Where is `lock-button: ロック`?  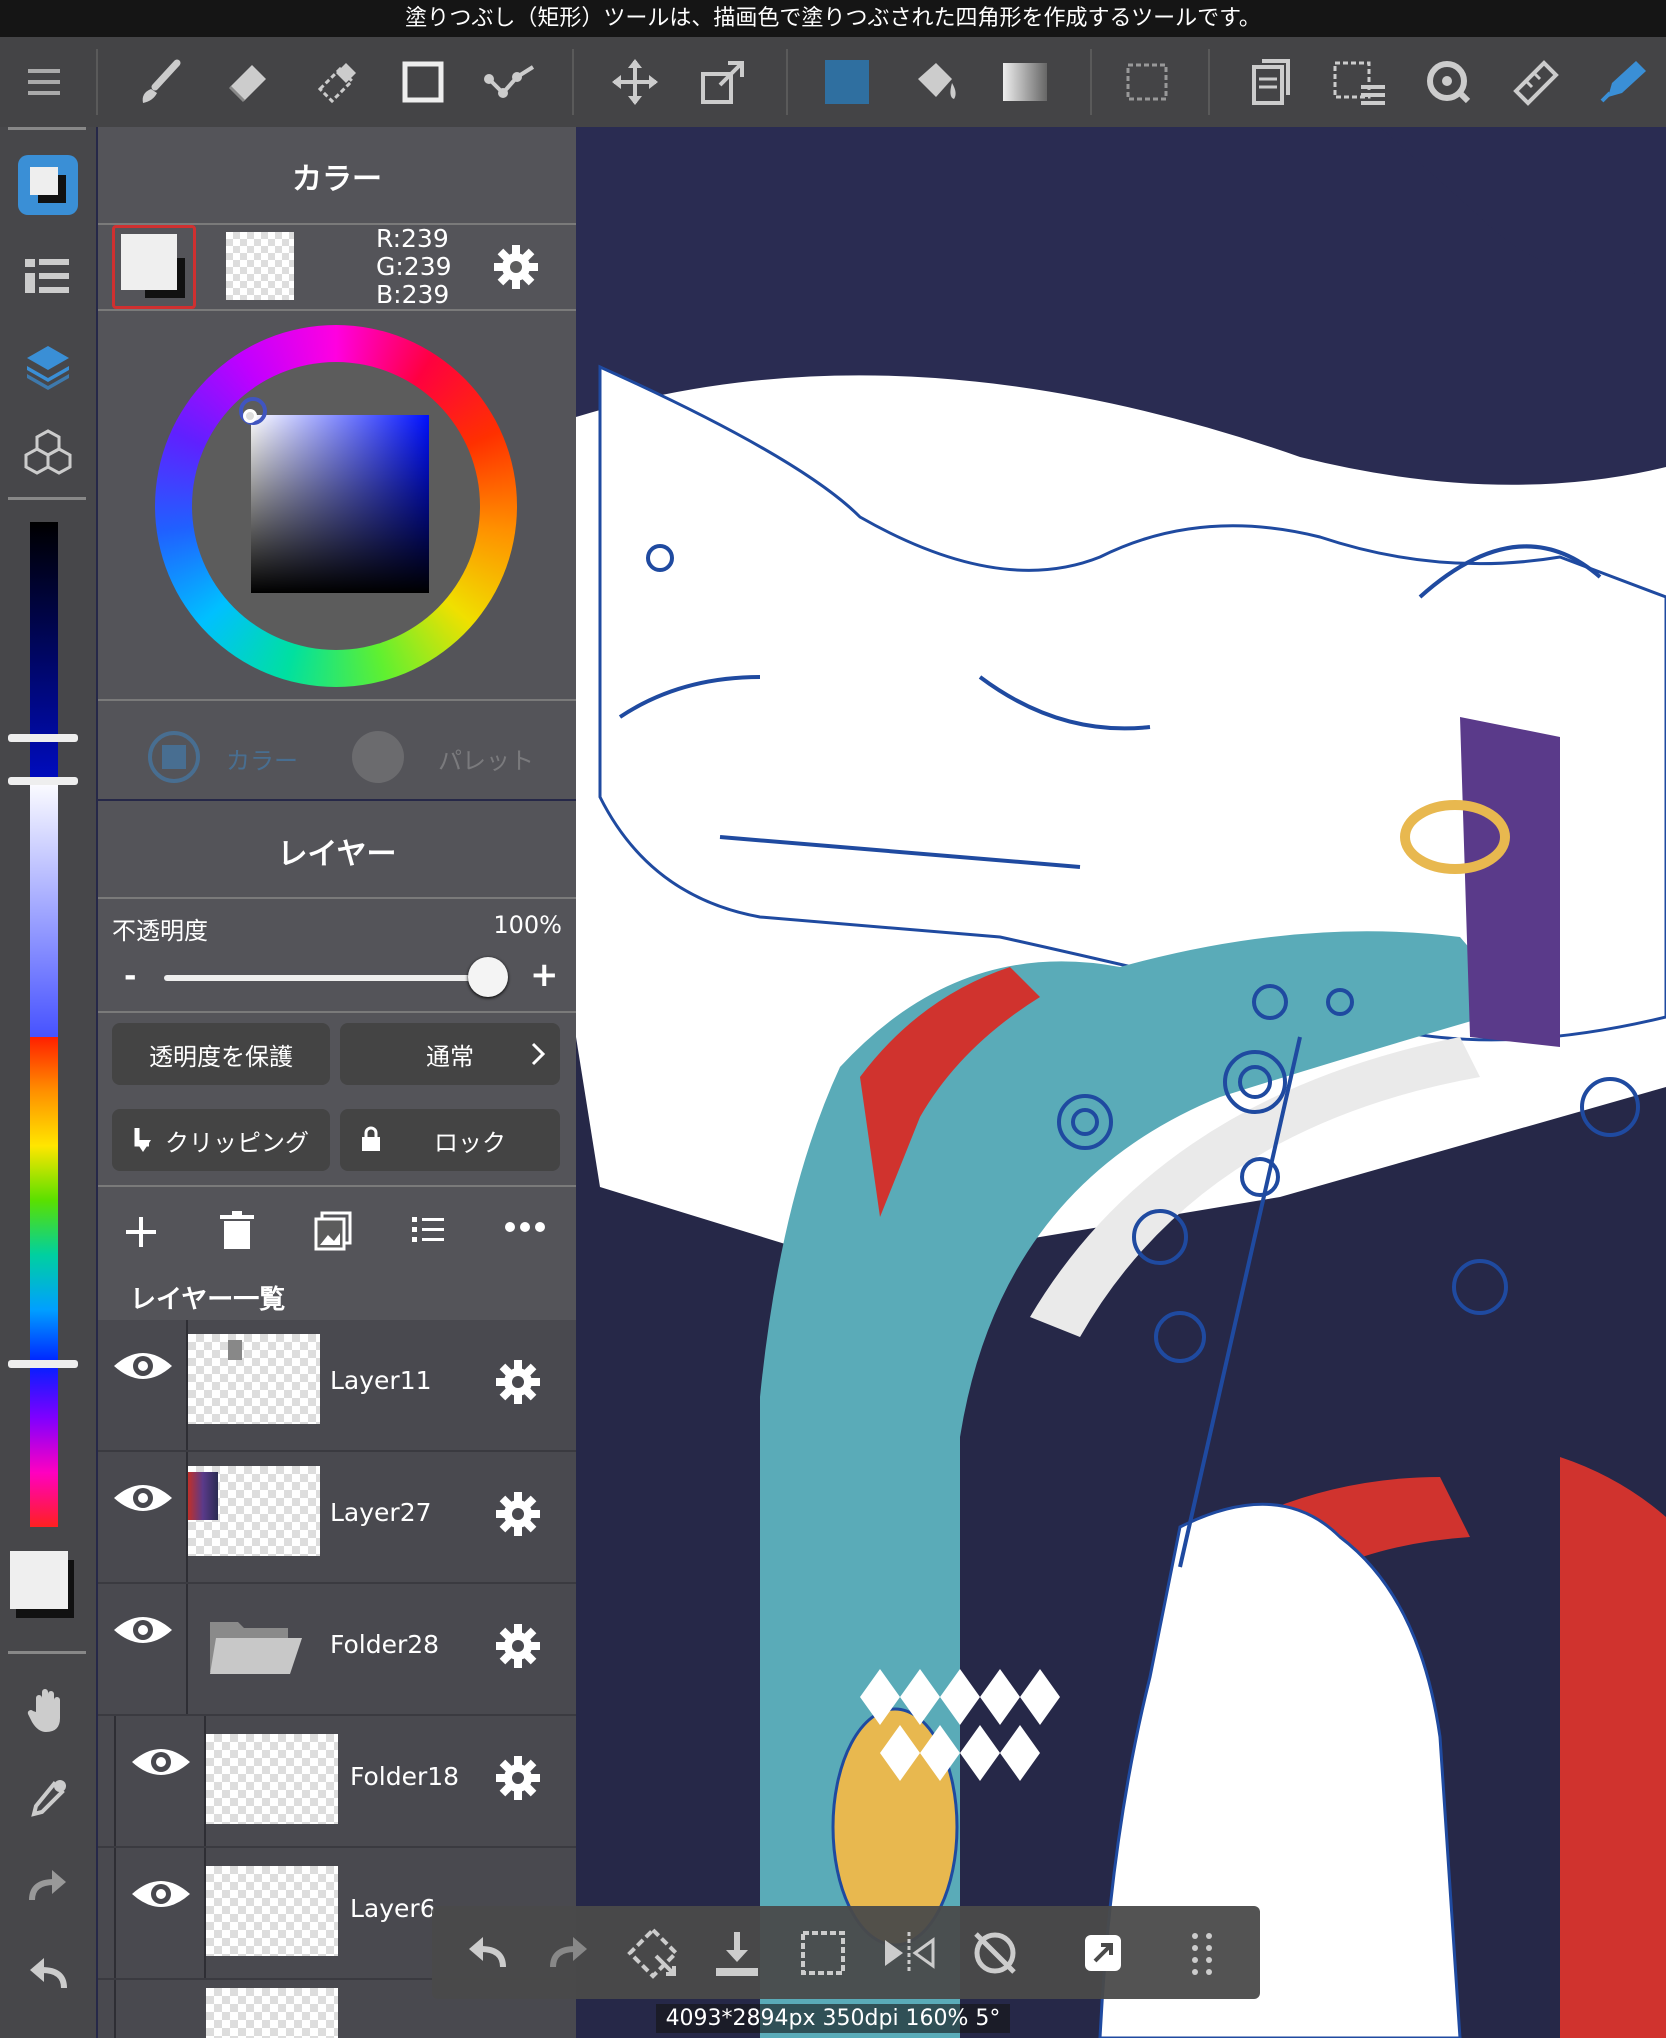 lock-button: ロック is located at coordinates (450, 1140).